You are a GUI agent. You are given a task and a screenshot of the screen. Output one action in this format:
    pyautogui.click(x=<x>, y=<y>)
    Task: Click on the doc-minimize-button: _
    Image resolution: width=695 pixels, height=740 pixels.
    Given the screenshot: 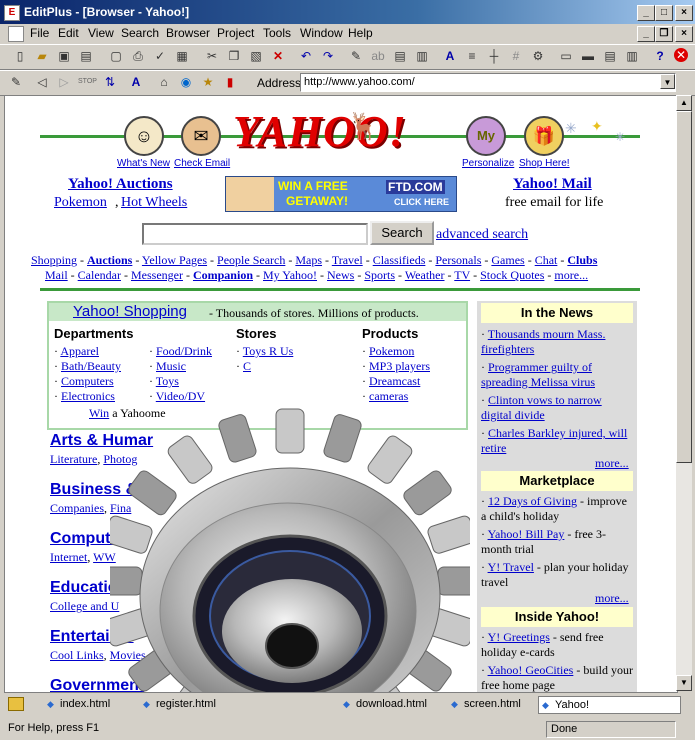 What is the action you would take?
    pyautogui.click(x=646, y=34)
    